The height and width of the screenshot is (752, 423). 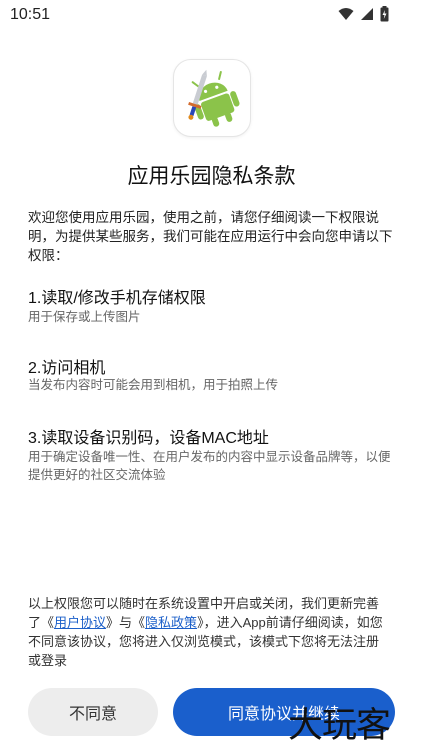 What do you see at coordinates (339, 726) in the screenshot?
I see `watermark: 大玩客` at bounding box center [339, 726].